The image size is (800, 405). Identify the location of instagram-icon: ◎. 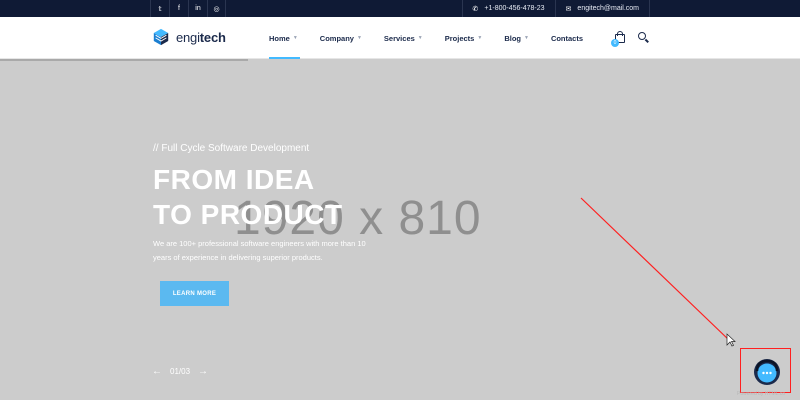
(216, 8).